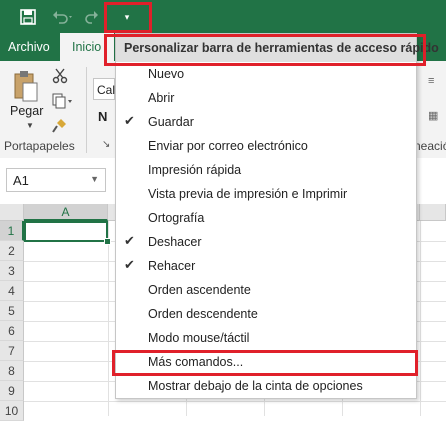 The width and height of the screenshot is (446, 421). What do you see at coordinates (199, 290) in the screenshot?
I see `menu-item-label: Orden ascendente` at bounding box center [199, 290].